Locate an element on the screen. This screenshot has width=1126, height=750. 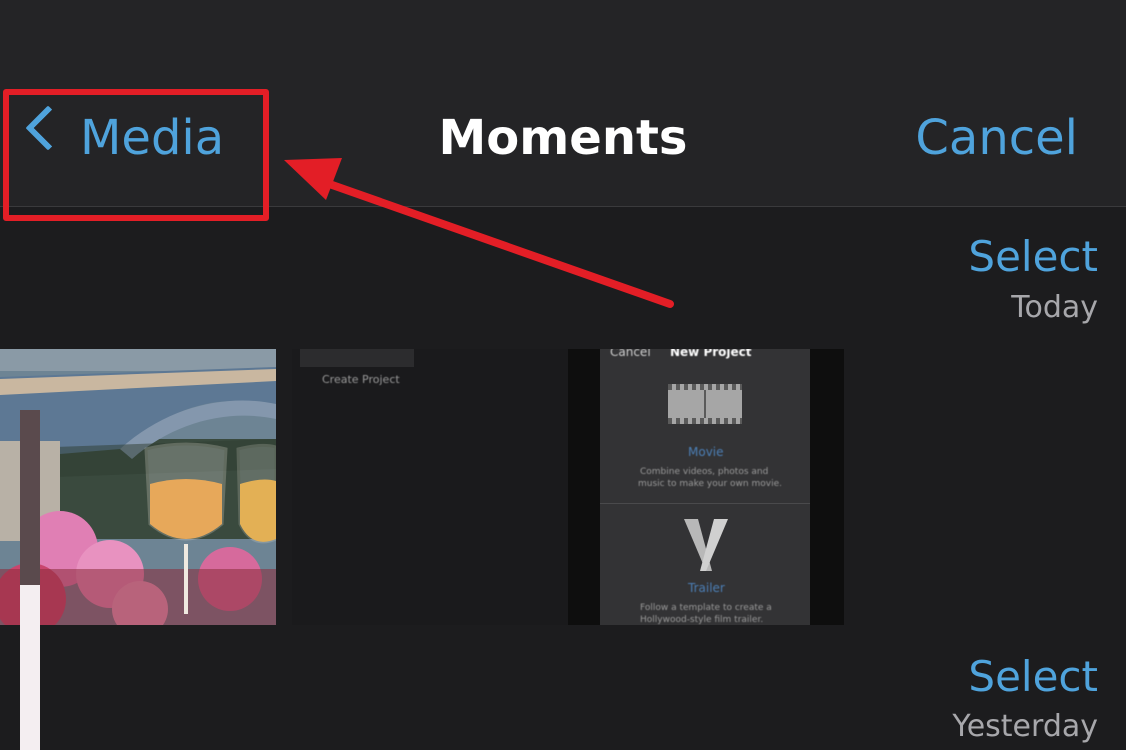
thumbnail-movie-label: Movie is located at coordinates (706, 452).